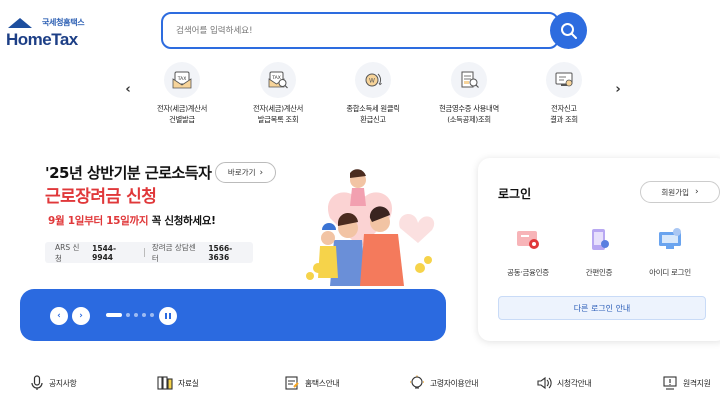  I want to click on pagination-dot-active, so click(114, 315).